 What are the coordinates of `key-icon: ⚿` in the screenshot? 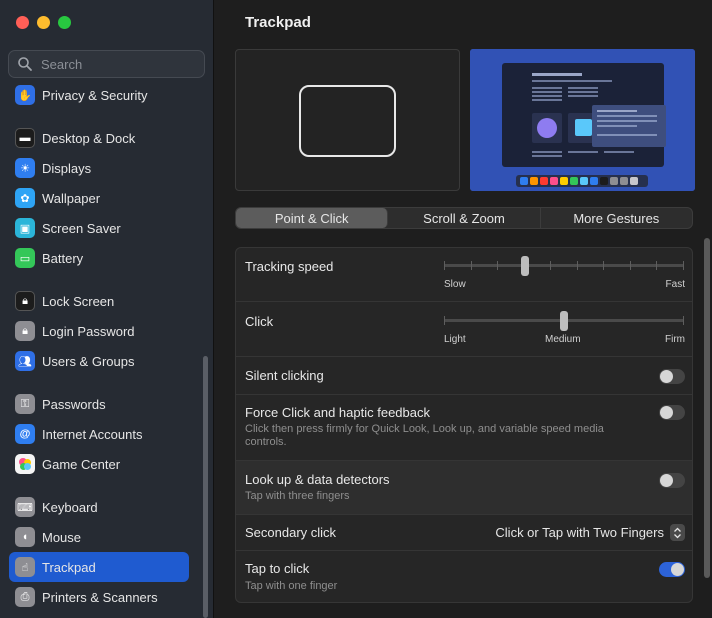 It's located at (25, 404).